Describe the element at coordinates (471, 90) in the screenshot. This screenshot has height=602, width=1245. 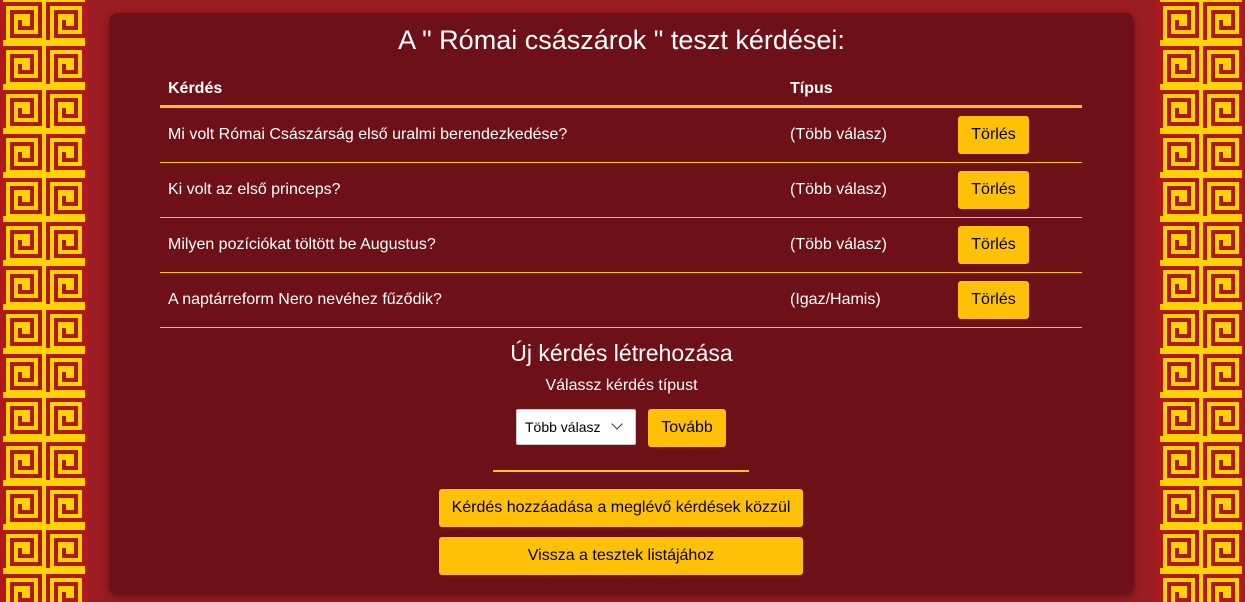
I see `header-question: Kérdés` at that location.